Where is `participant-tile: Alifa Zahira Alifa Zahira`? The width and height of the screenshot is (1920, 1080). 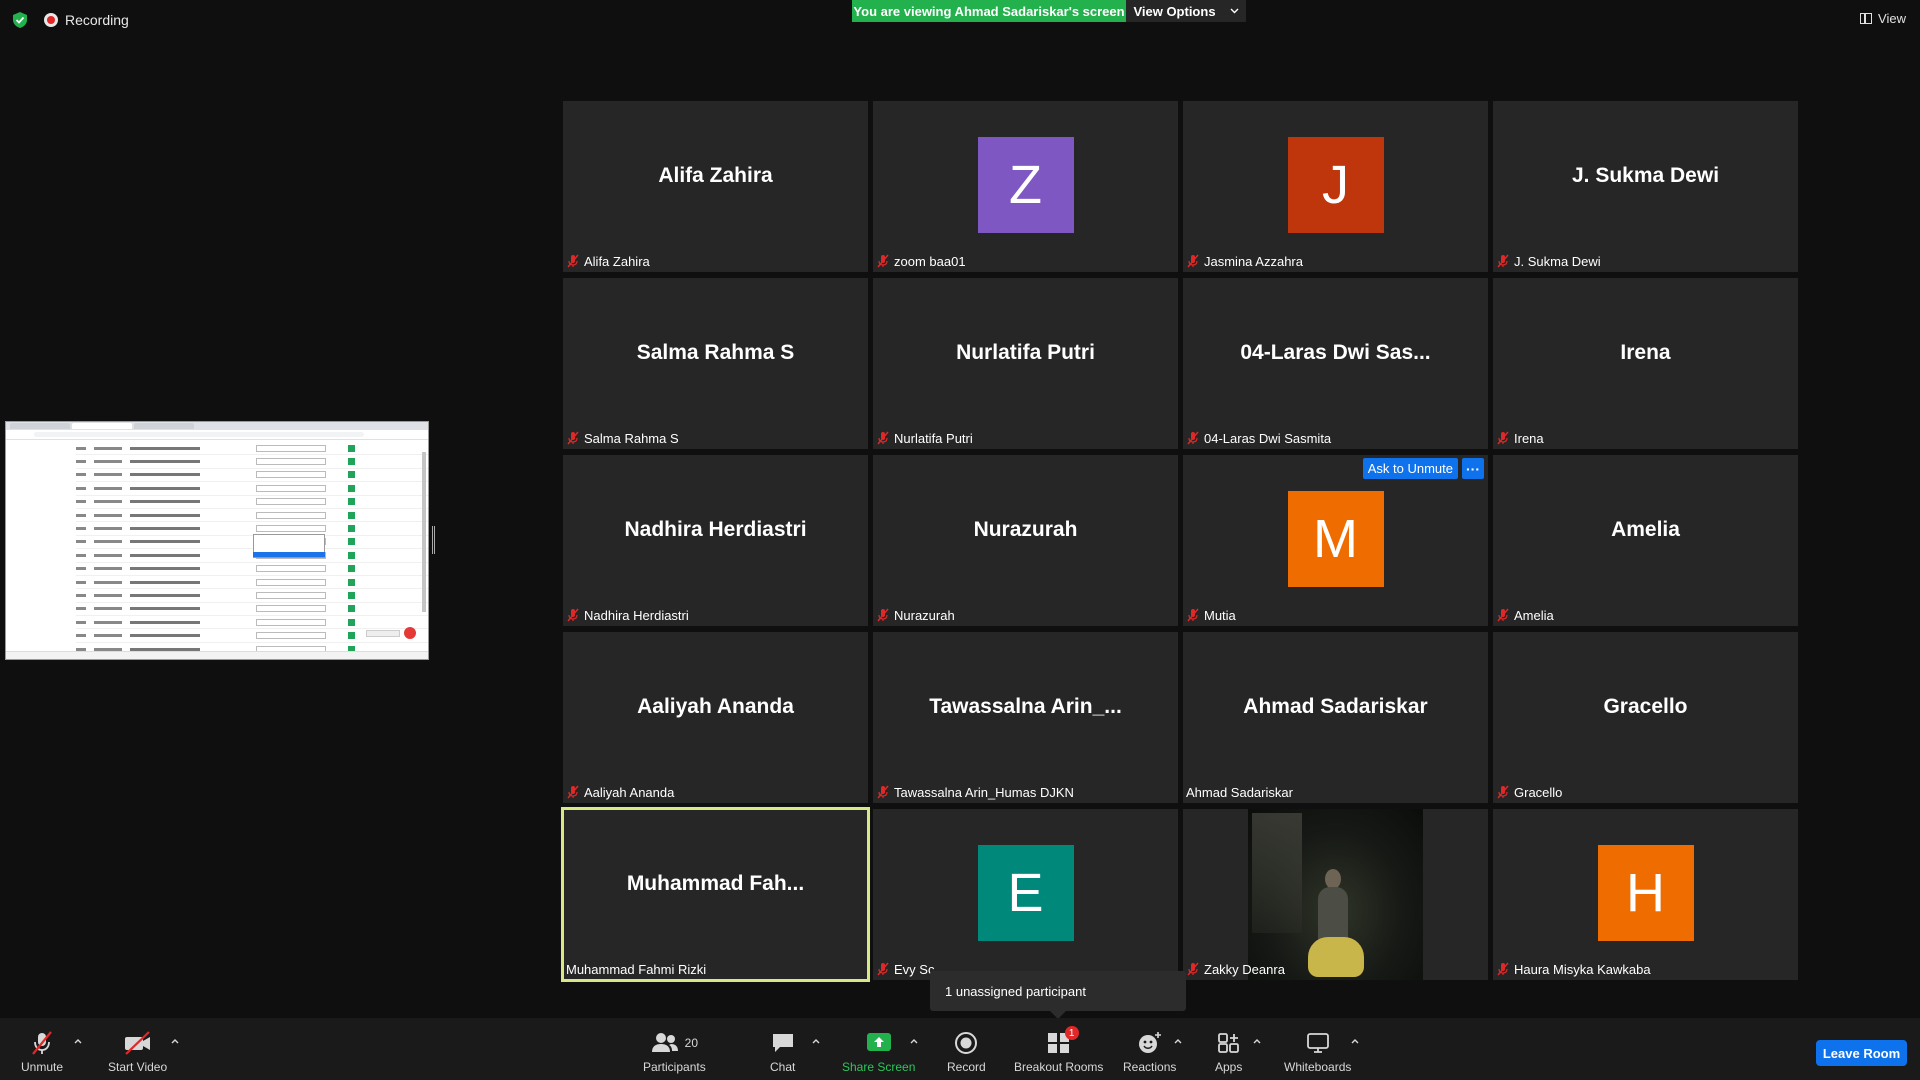 participant-tile: Alifa Zahira Alifa Zahira is located at coordinates (715, 186).